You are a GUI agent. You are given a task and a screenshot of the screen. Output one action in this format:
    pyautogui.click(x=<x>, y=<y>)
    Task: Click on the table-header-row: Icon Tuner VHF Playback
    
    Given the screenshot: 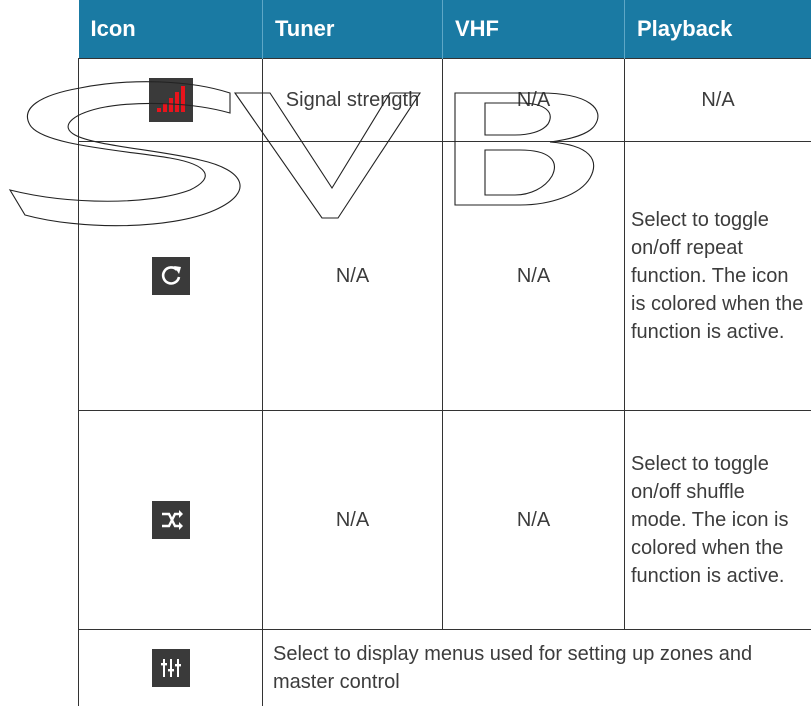 What is the action you would take?
    pyautogui.click(x=444, y=29)
    